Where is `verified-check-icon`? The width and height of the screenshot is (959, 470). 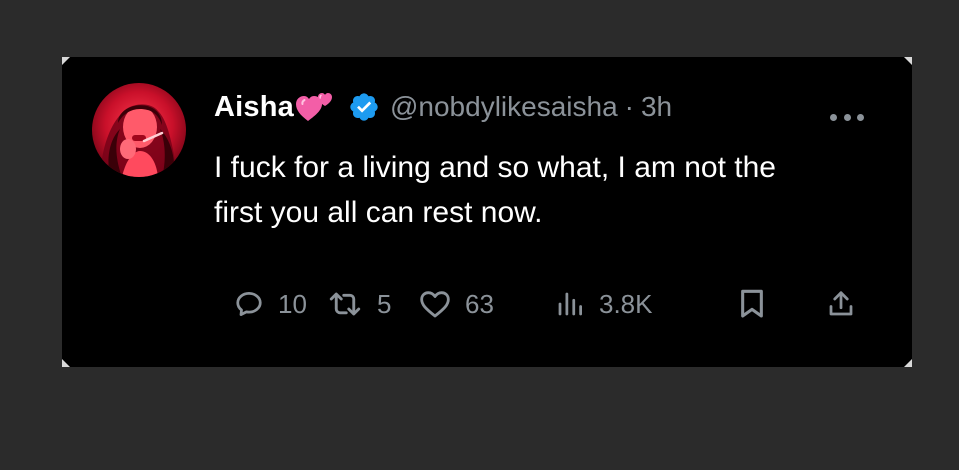
verified-check-icon is located at coordinates (364, 107).